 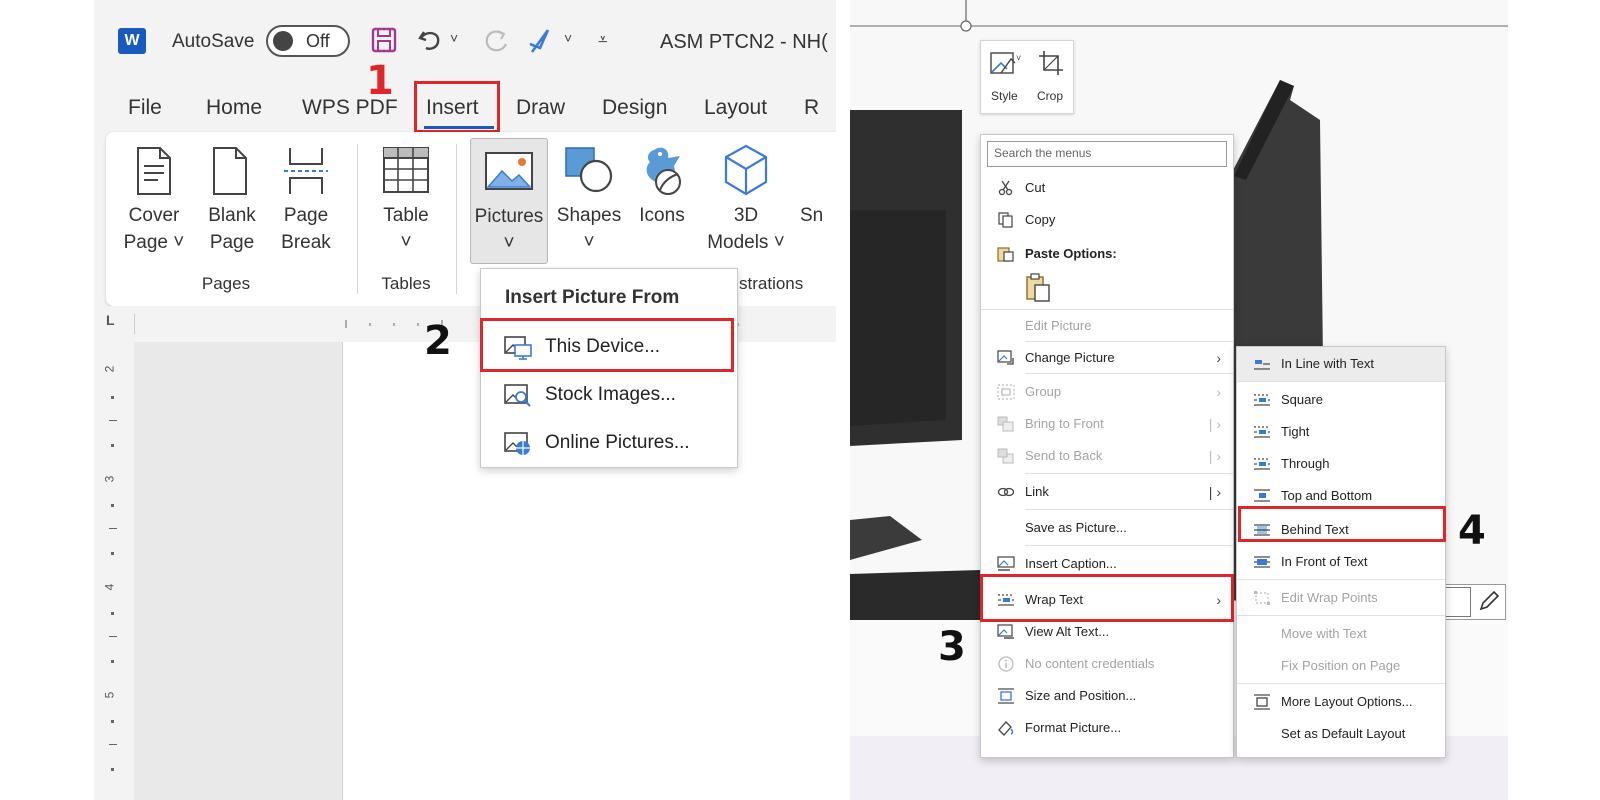 I want to click on pen-icon, so click(x=1489, y=601).